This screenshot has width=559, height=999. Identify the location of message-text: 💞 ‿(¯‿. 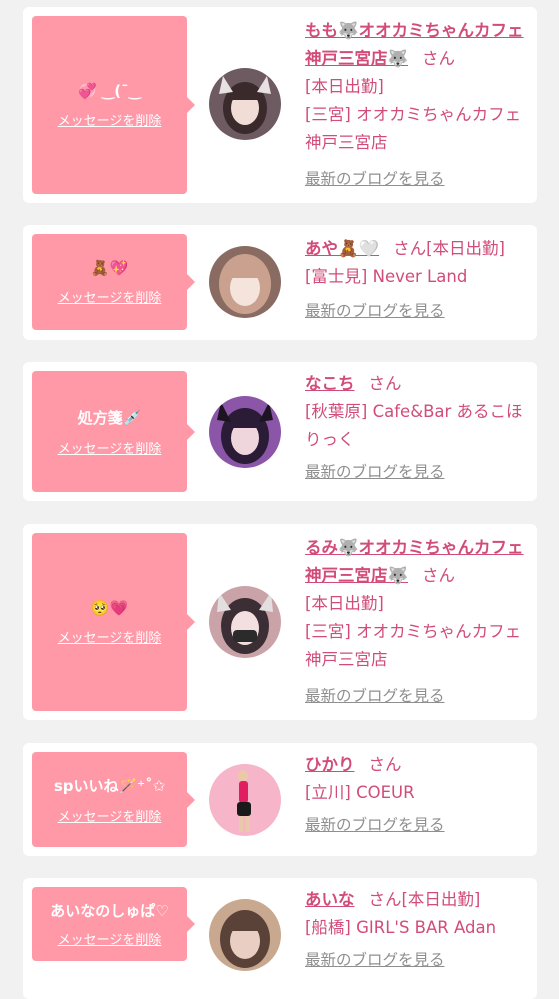
(109, 90).